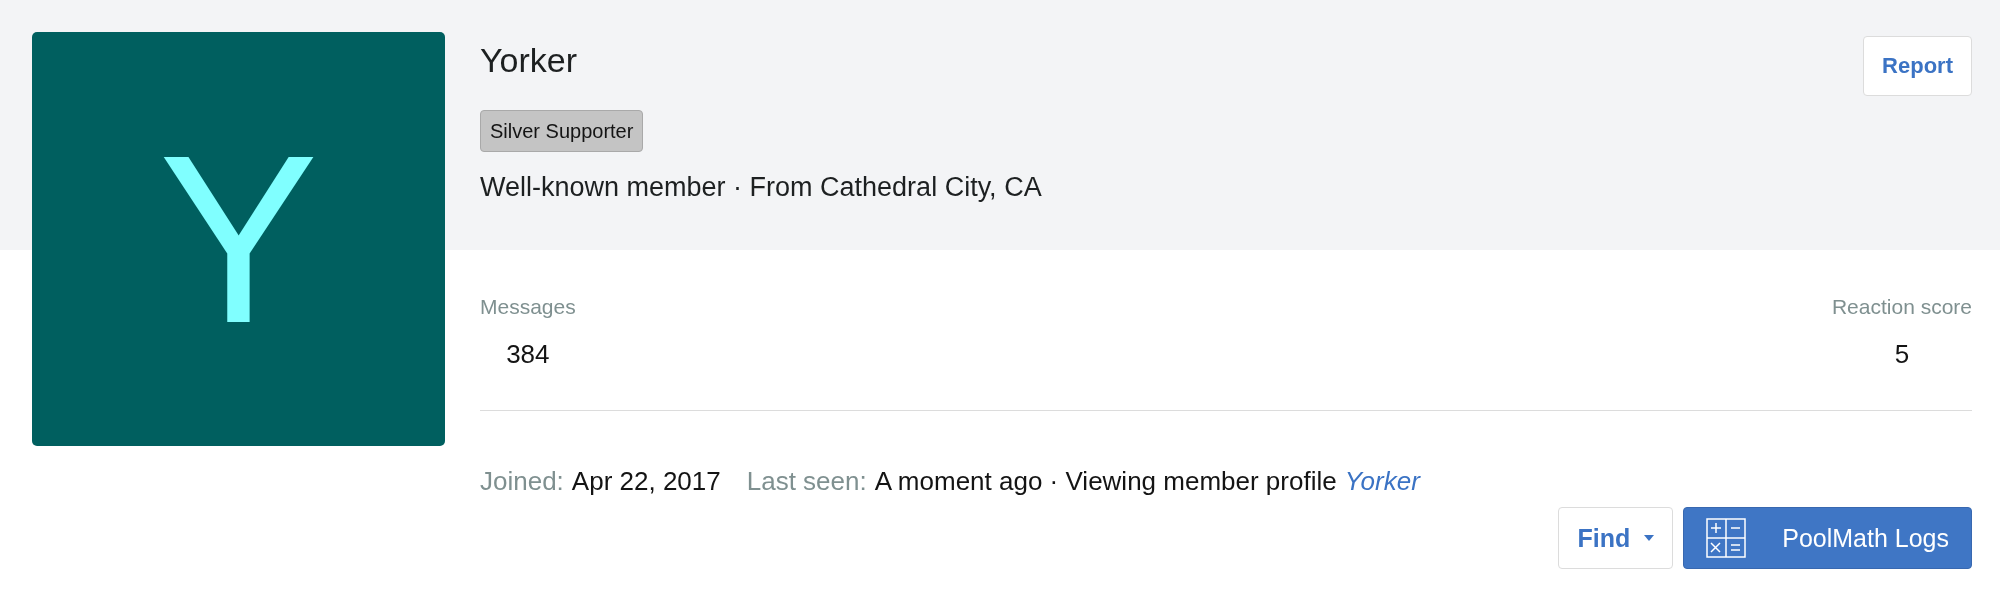 The image size is (2000, 613). What do you see at coordinates (528, 307) in the screenshot?
I see `stat-label: Messages` at bounding box center [528, 307].